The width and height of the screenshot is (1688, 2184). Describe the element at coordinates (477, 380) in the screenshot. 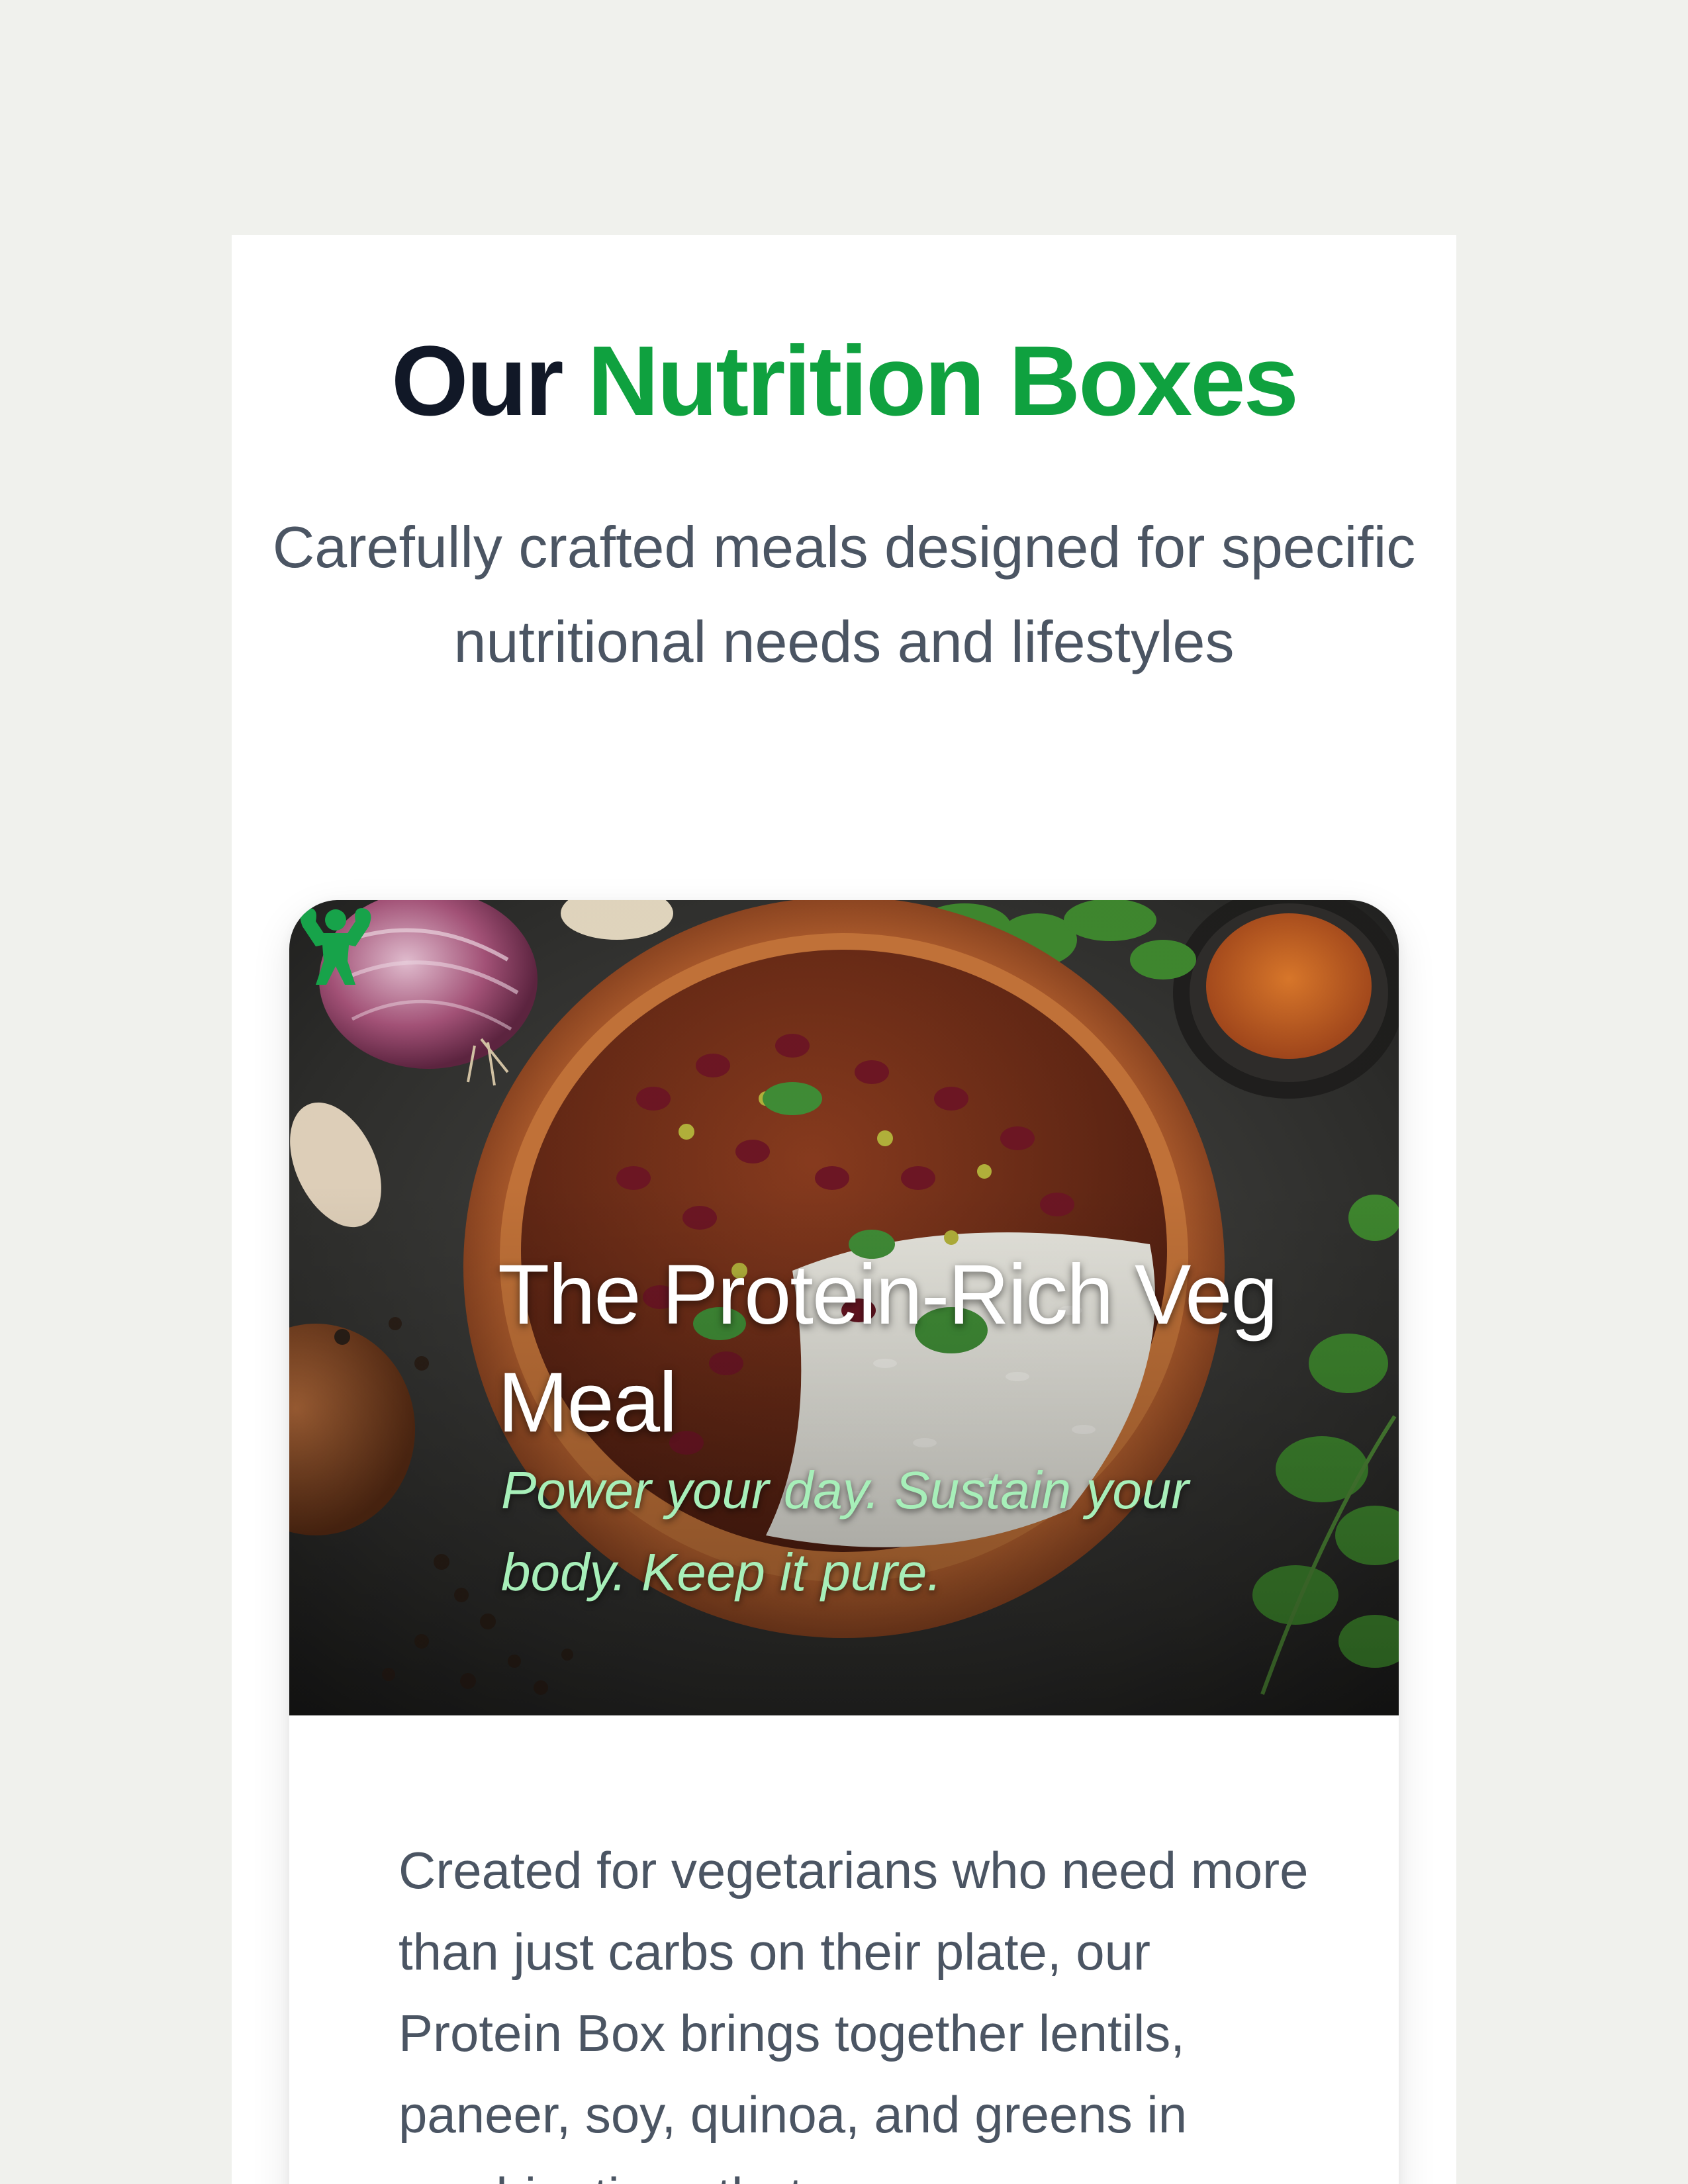

I see `heading-prefix: Our` at that location.